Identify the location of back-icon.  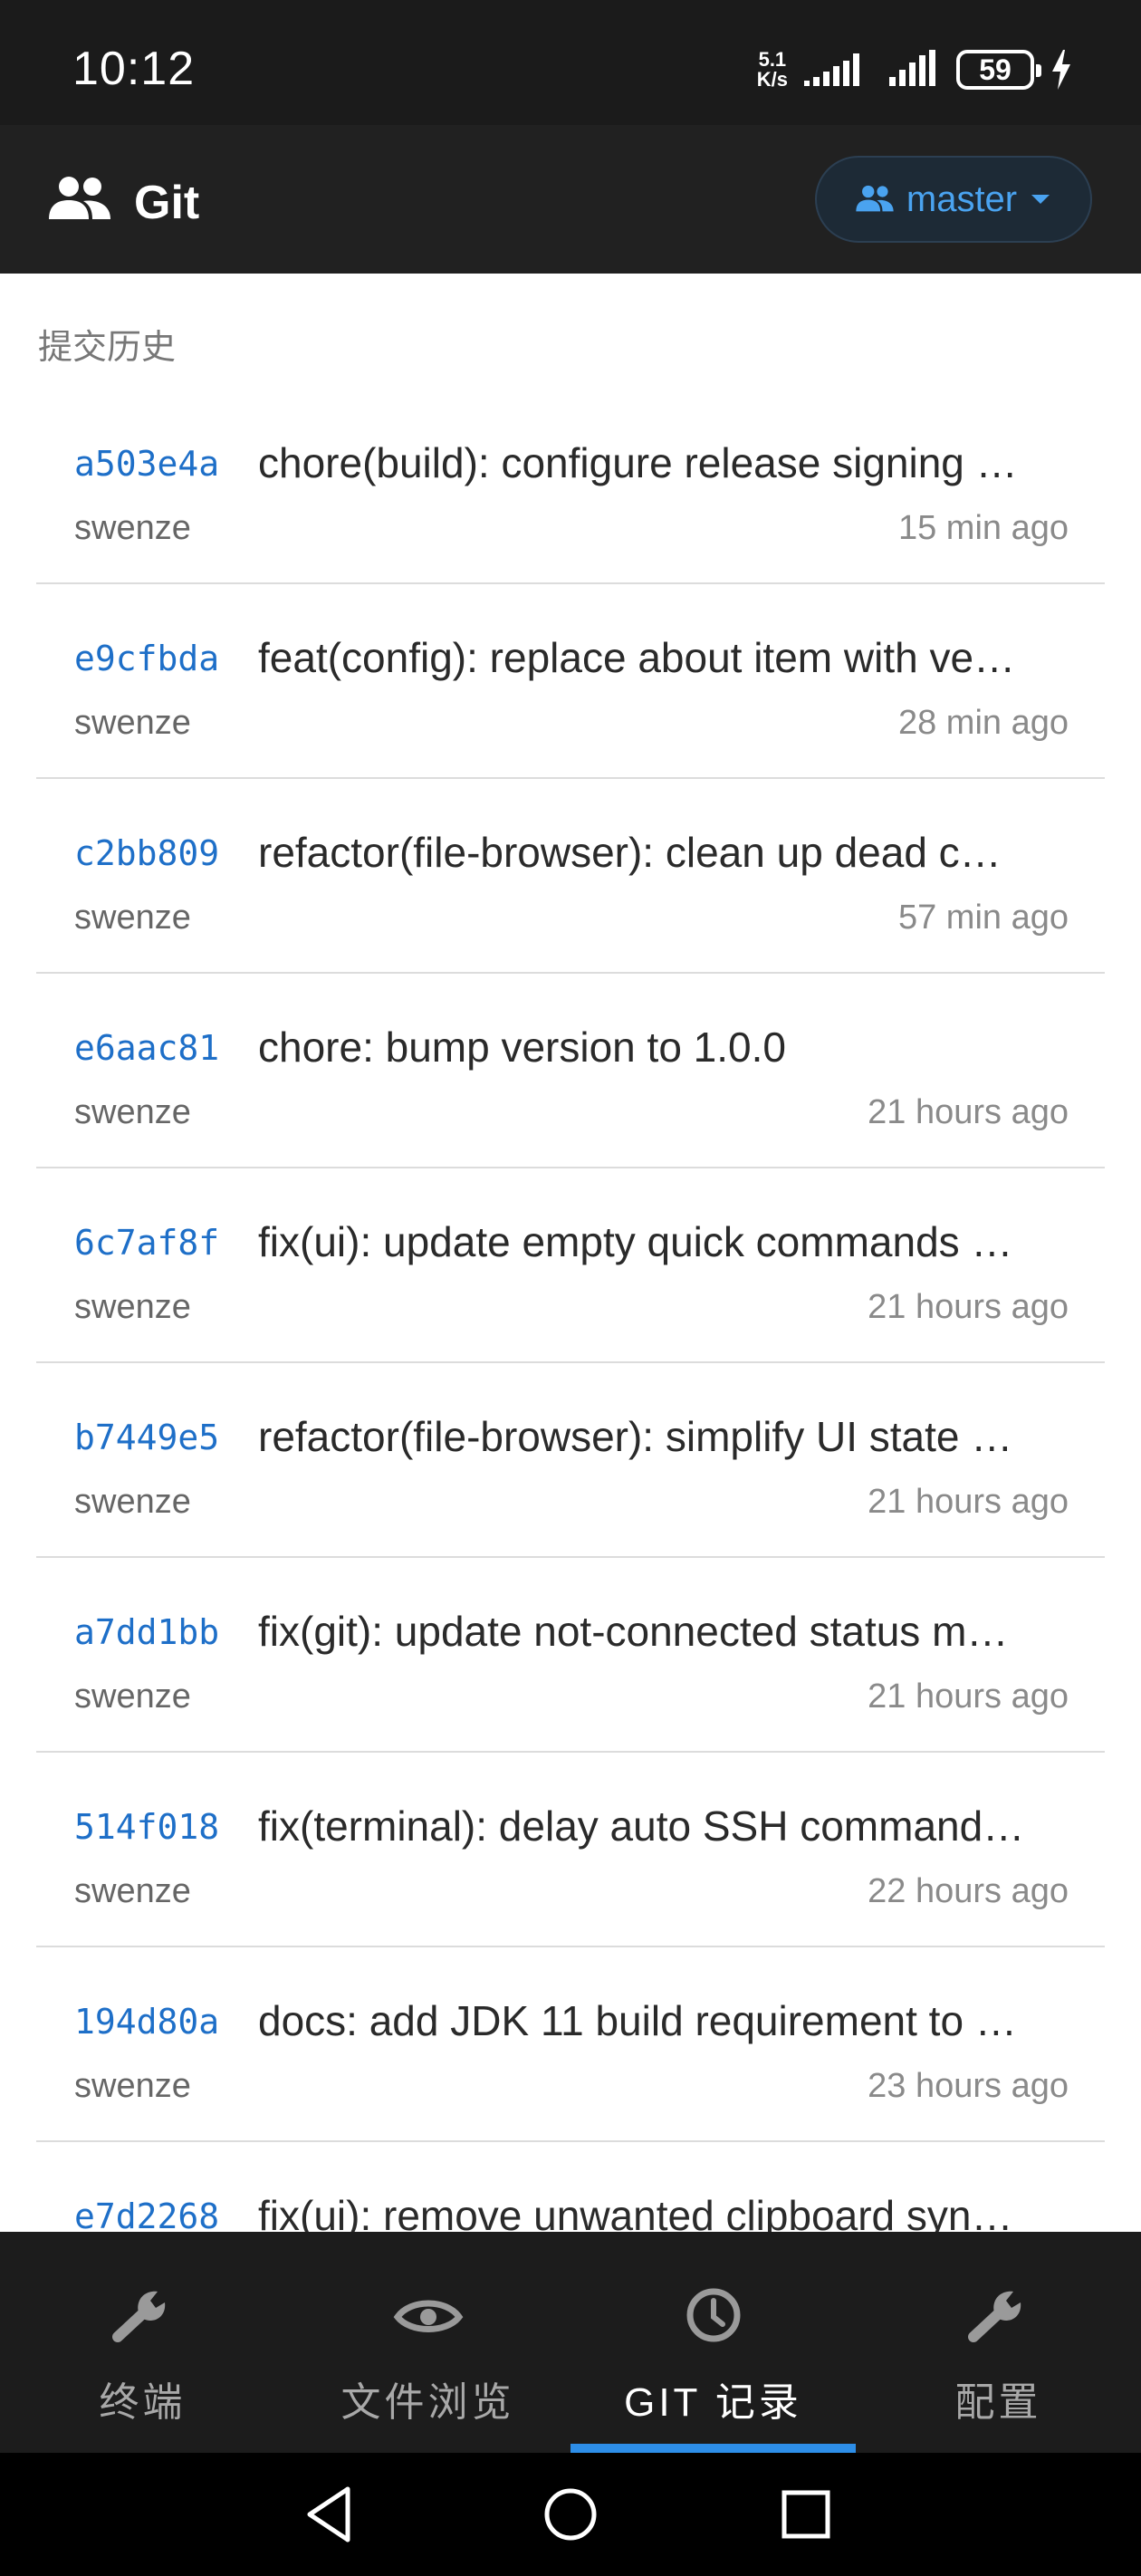
(331, 2514).